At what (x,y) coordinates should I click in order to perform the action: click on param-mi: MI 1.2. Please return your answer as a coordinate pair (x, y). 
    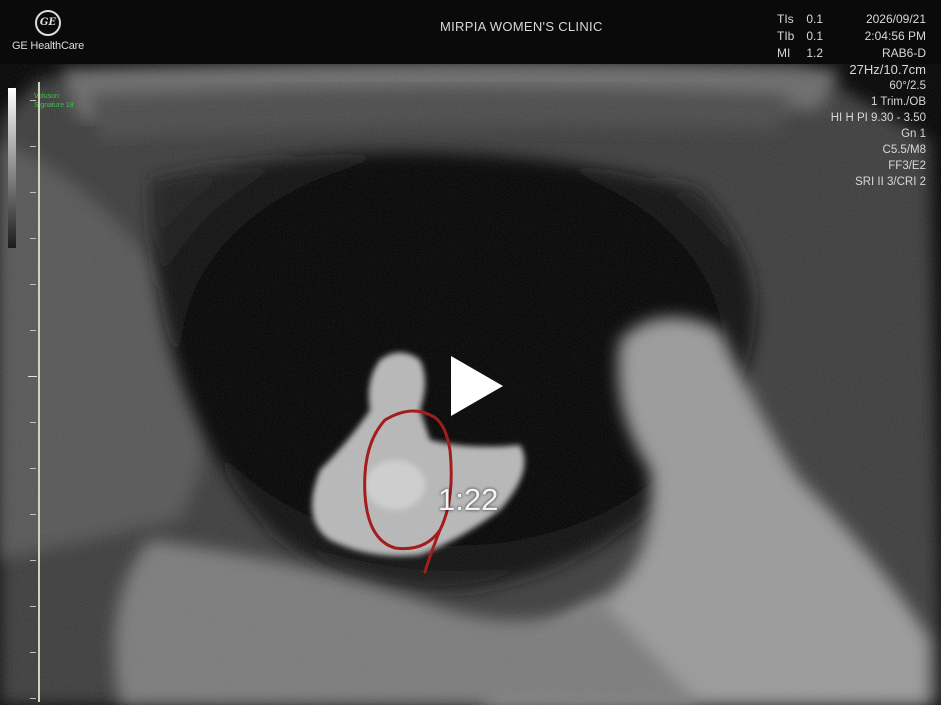
    Looking at the image, I should click on (800, 53).